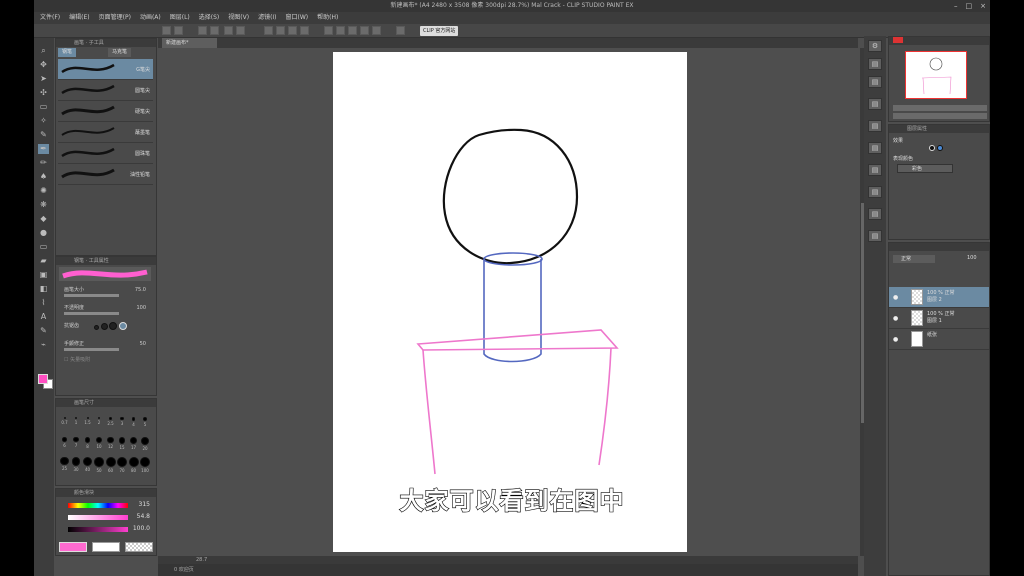  Describe the element at coordinates (240, 30) in the screenshot. I see `redo-icon` at that location.